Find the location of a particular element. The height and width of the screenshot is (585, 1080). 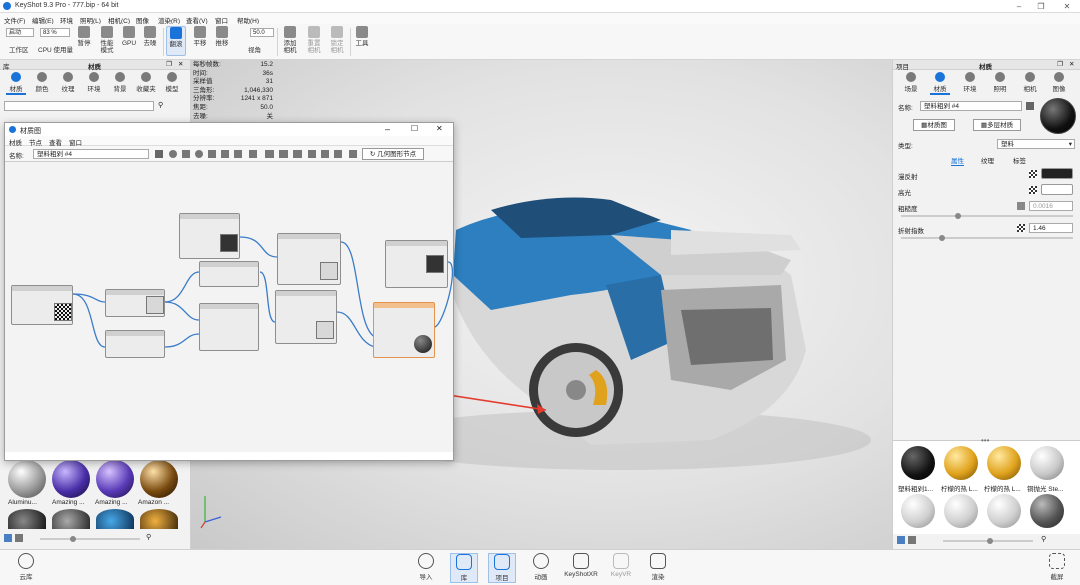

fit-view-icon is located at coordinates (325, 154).